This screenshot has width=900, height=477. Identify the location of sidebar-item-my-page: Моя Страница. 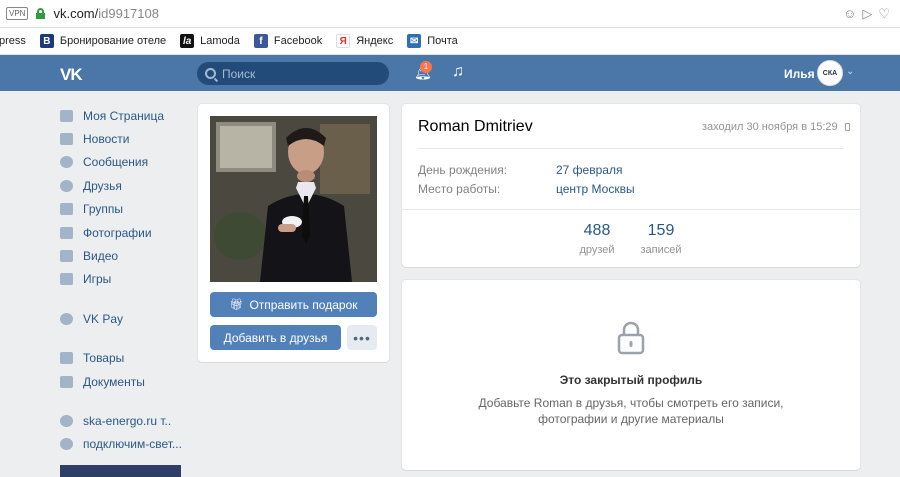
(125, 115).